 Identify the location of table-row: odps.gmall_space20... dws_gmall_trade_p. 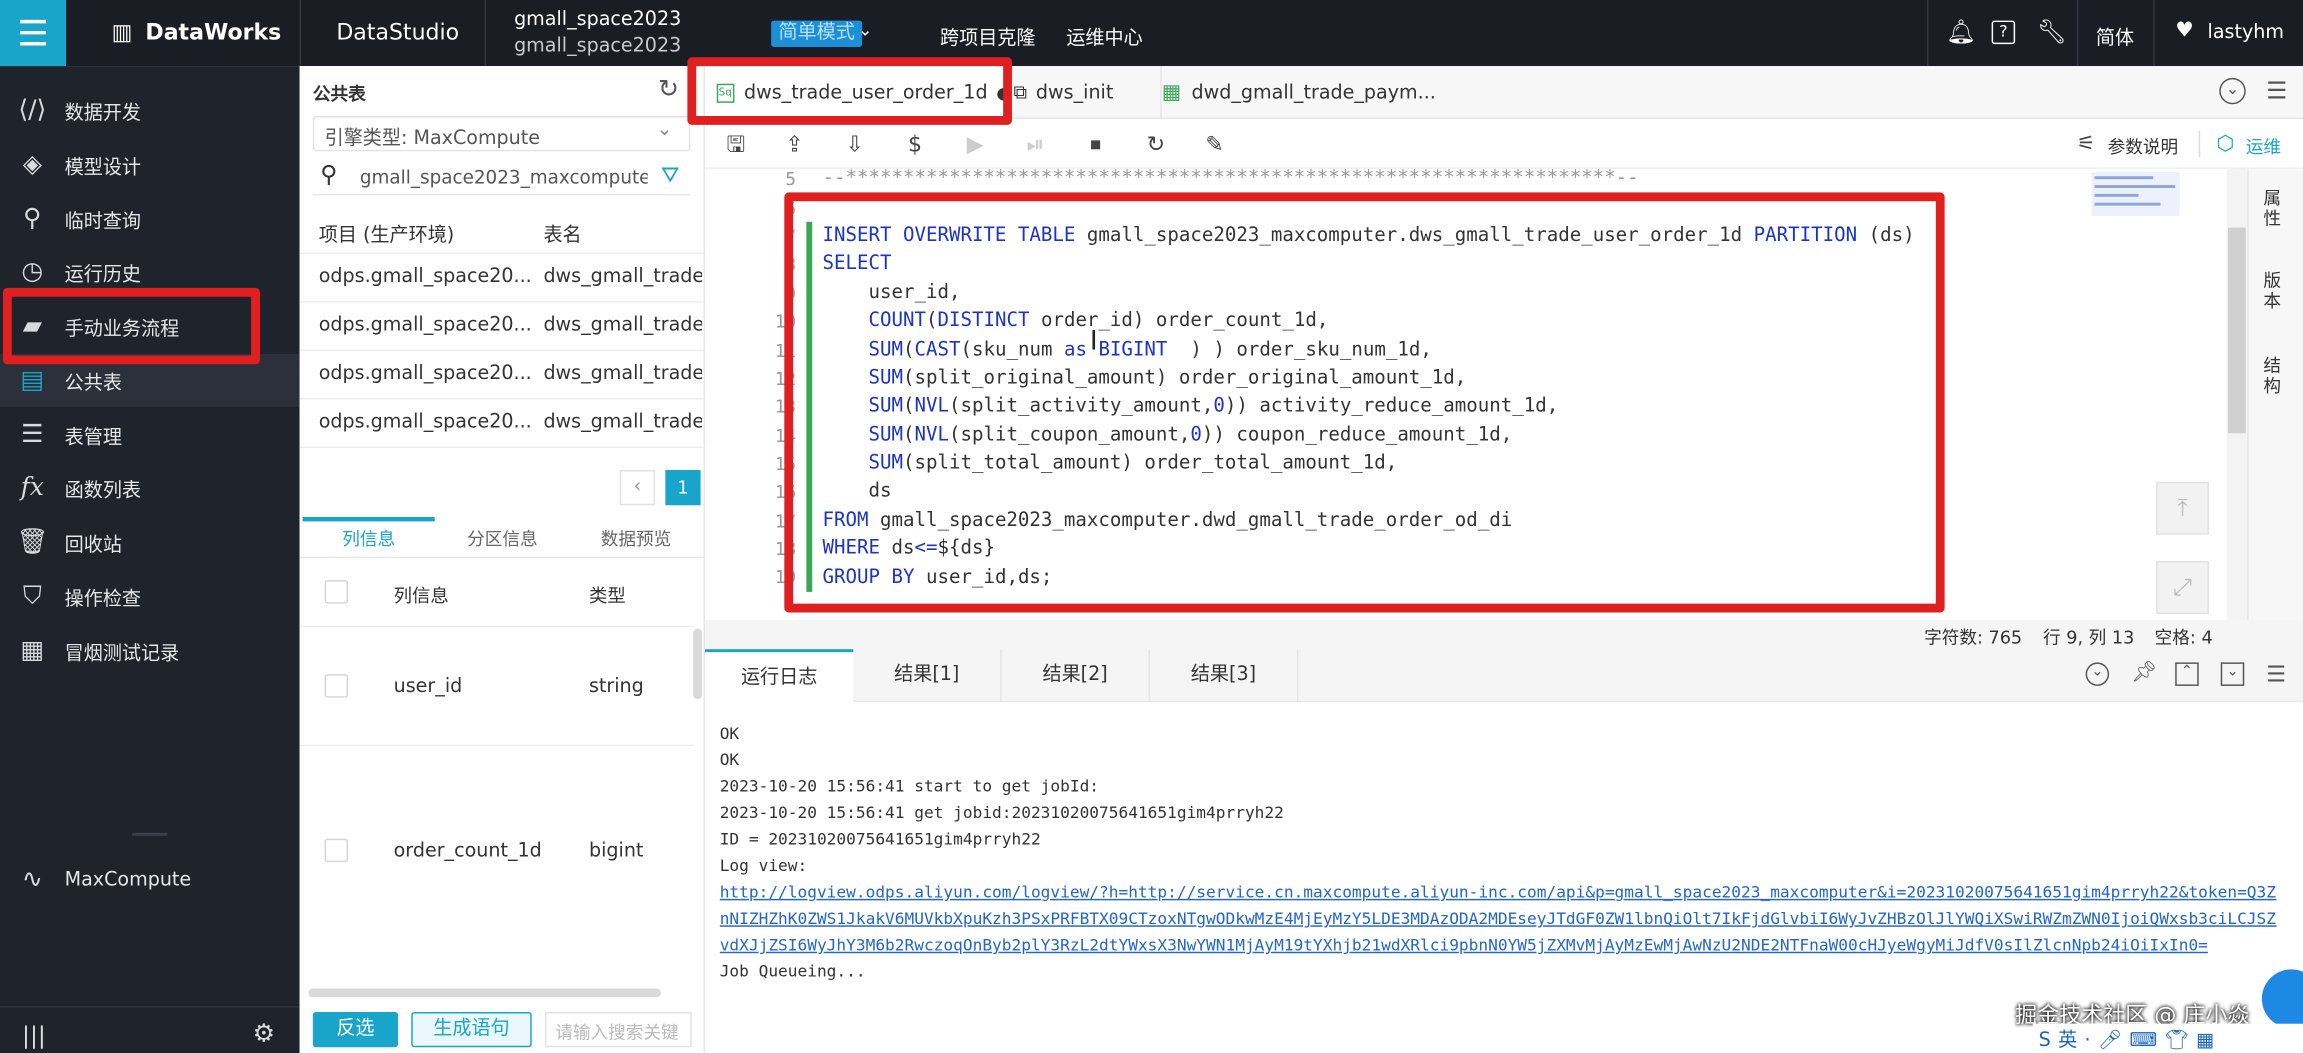
(502, 424).